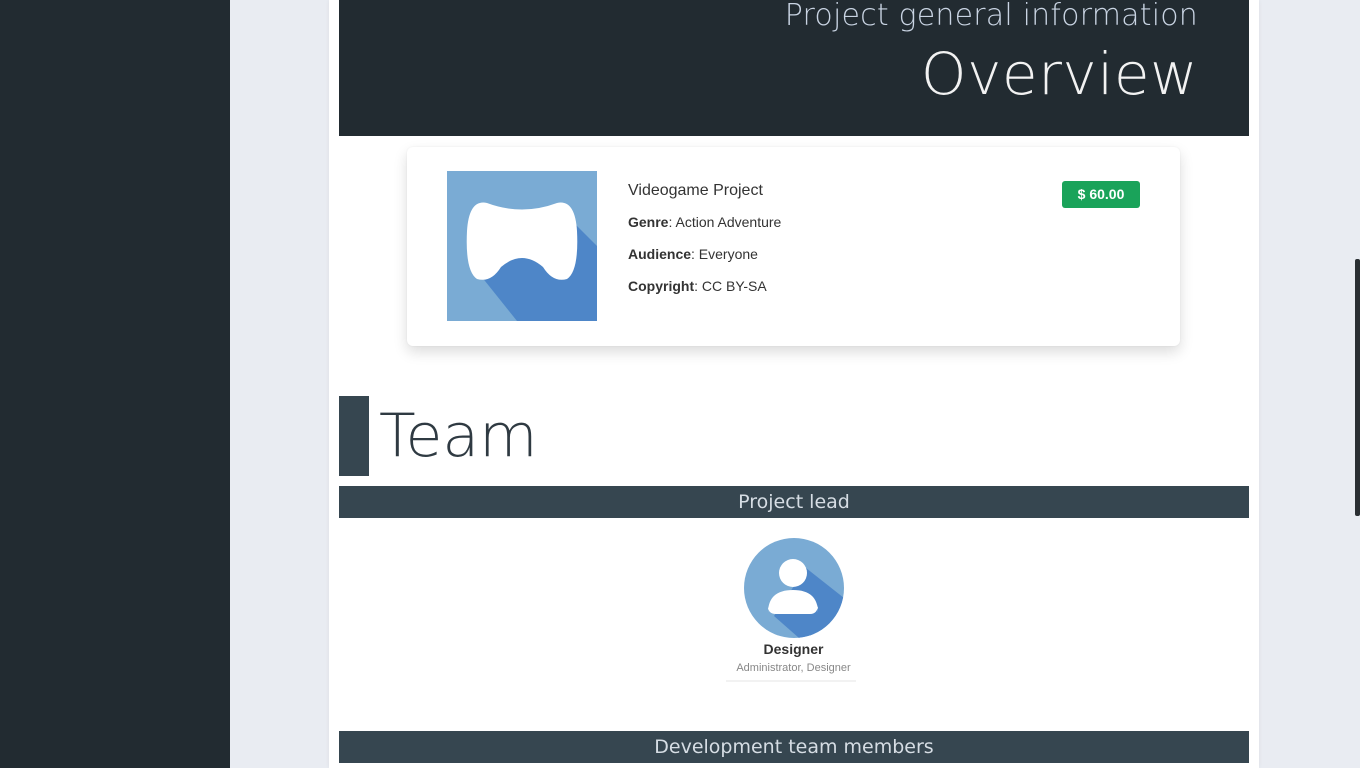 The width and height of the screenshot is (1360, 768). I want to click on page-title: Overview, so click(1059, 74).